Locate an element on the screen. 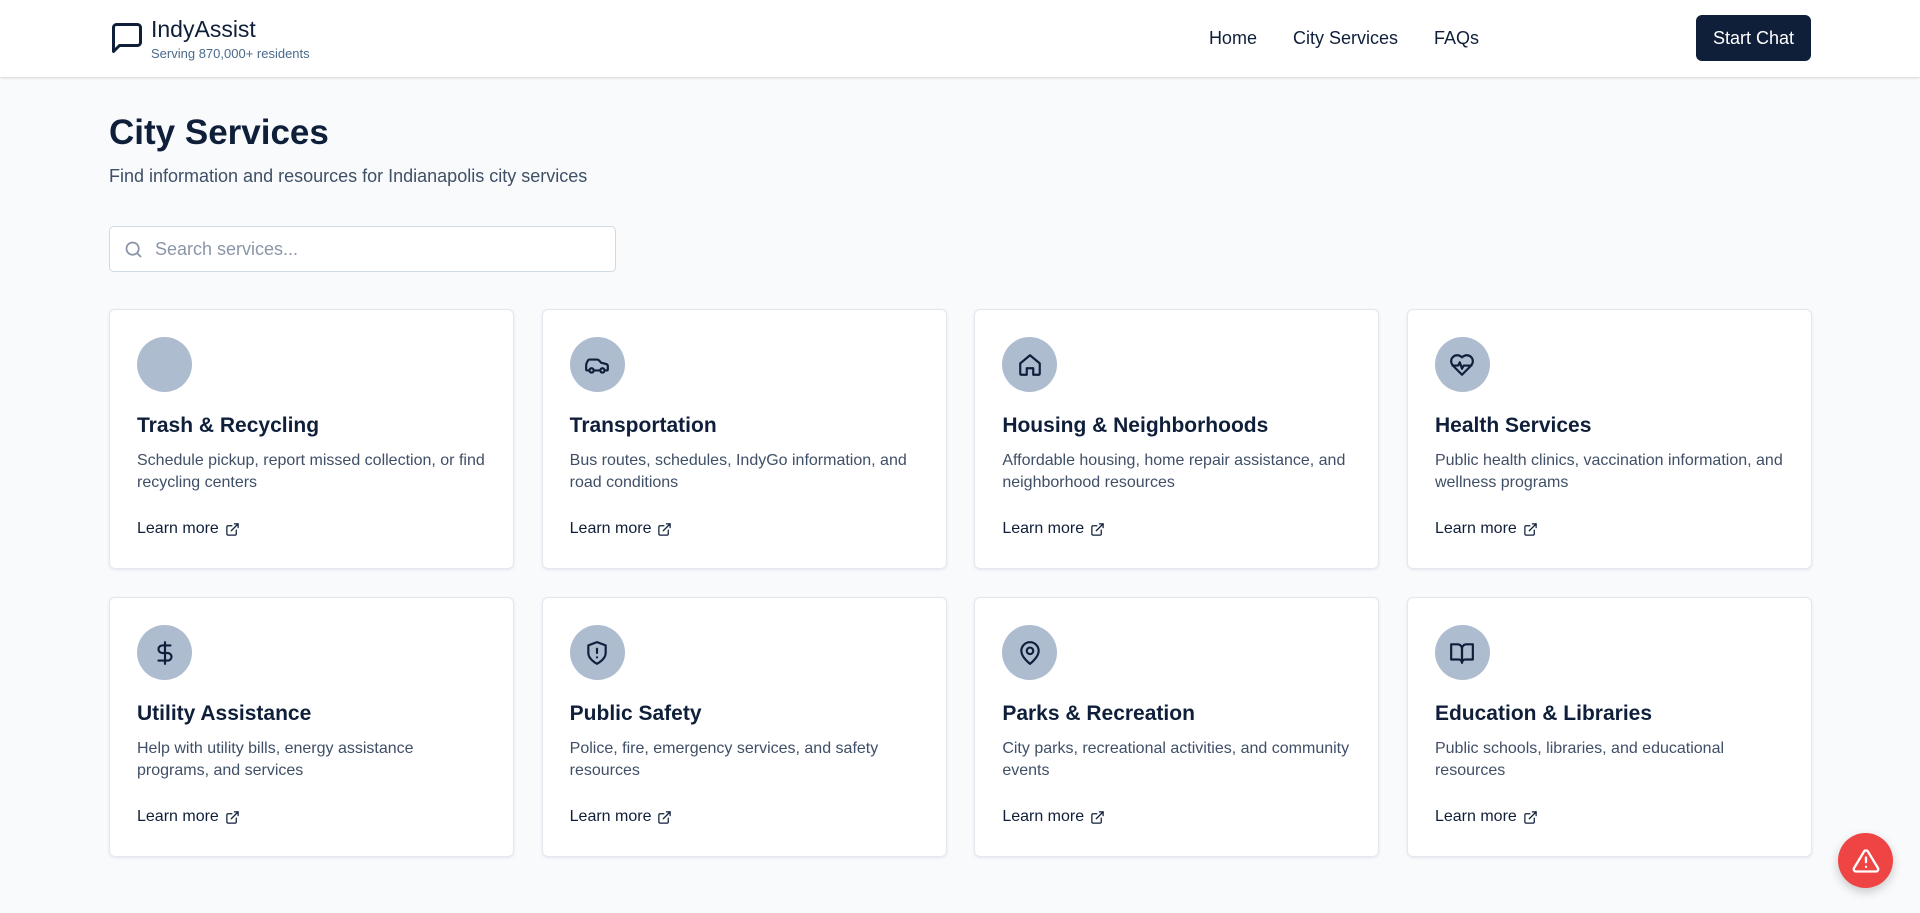 The image size is (1920, 913). main-nav: Home City Services FAQs is located at coordinates (1344, 38).